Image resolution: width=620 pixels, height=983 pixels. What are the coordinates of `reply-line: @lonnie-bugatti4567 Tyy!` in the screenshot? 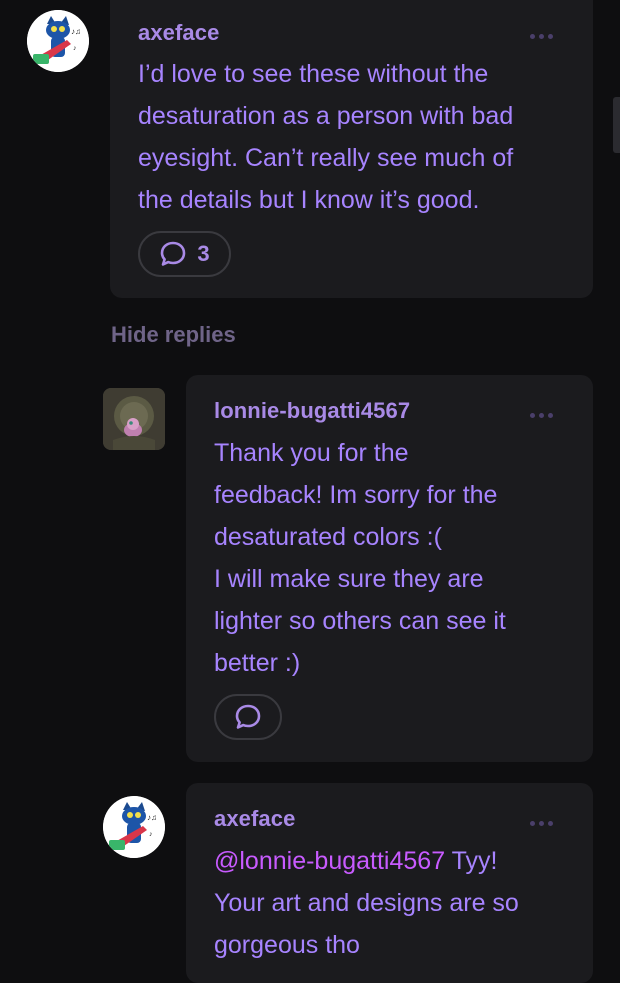 It's located at (394, 861).